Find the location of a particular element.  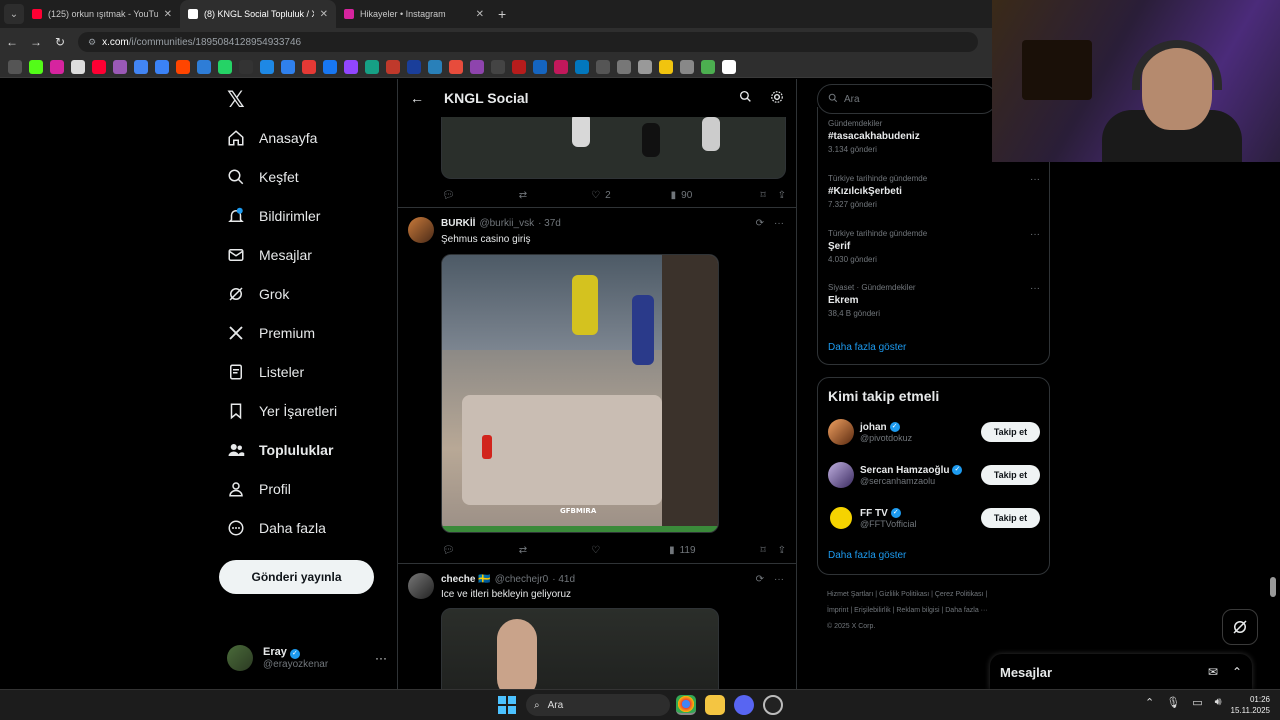

like-button: ♡ is located at coordinates (598, 550).